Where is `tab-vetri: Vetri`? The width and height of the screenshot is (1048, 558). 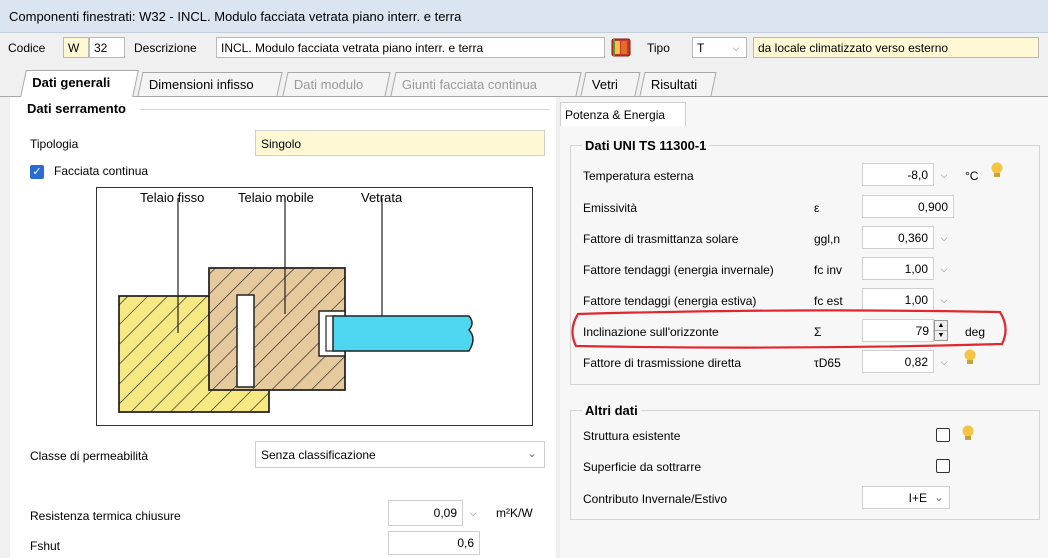
tab-vetri: Vetri is located at coordinates (610, 84).